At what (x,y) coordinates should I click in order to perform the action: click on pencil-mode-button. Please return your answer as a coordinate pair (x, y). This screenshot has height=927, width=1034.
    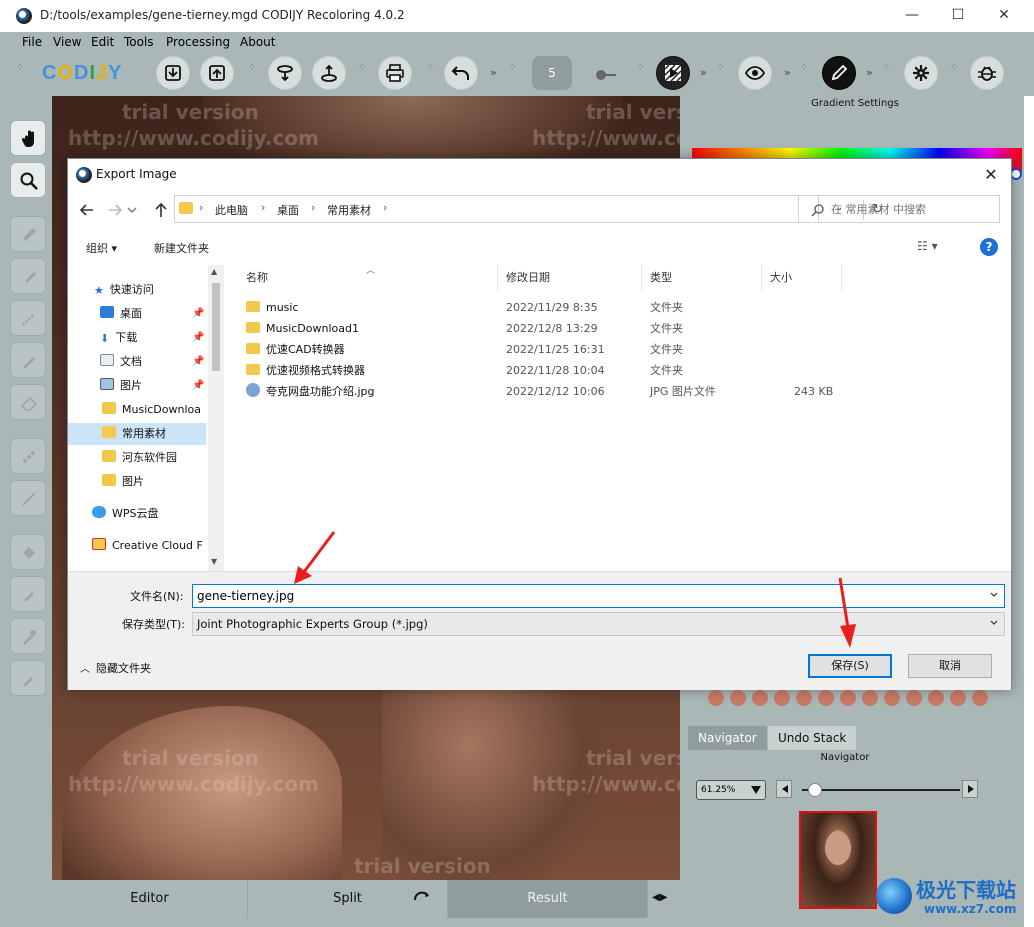
    Looking at the image, I should click on (839, 73).